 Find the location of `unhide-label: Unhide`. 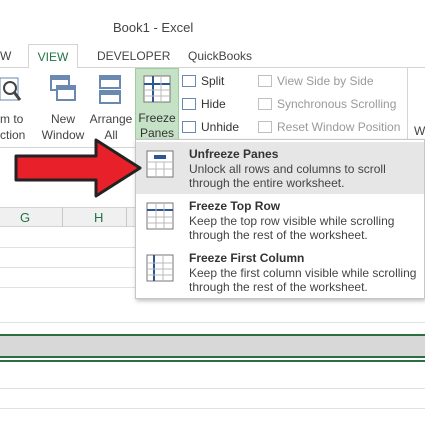

unhide-label: Unhide is located at coordinates (220, 127).